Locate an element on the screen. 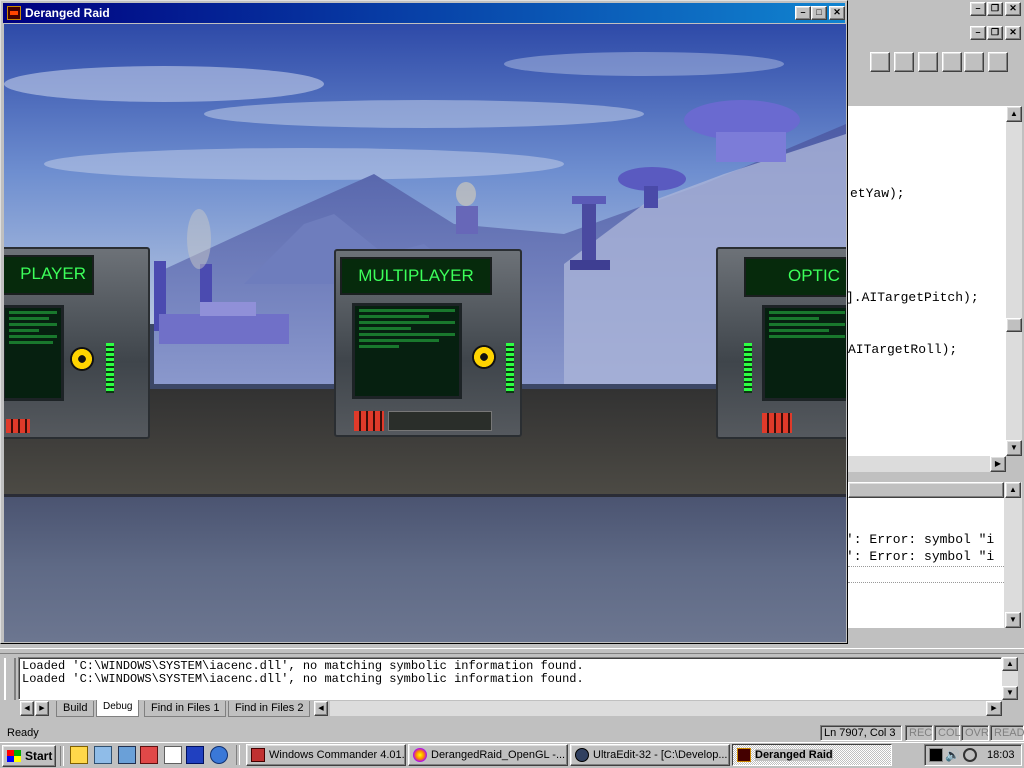 The image size is (1024, 768). maximize-button: □ is located at coordinates (819, 13).